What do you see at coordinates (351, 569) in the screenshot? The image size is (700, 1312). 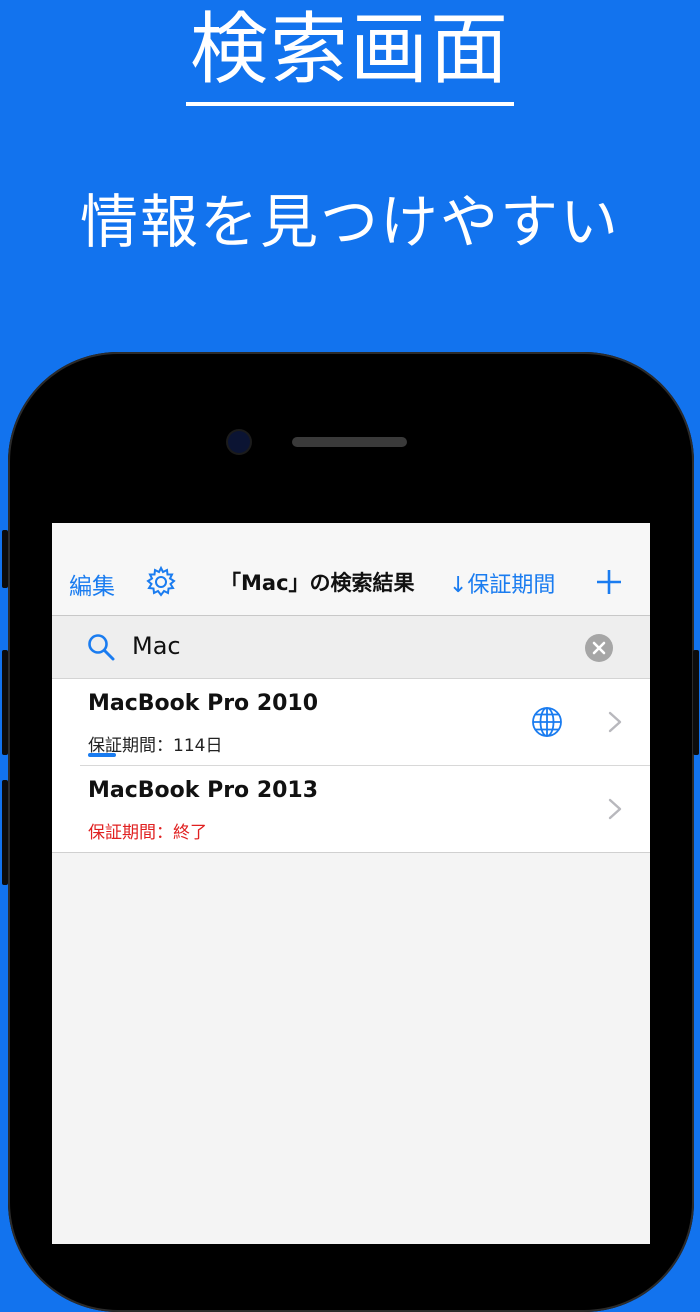 I see `navigation-bar: 編集 「Mac」の検索結果 ↓保証期間` at bounding box center [351, 569].